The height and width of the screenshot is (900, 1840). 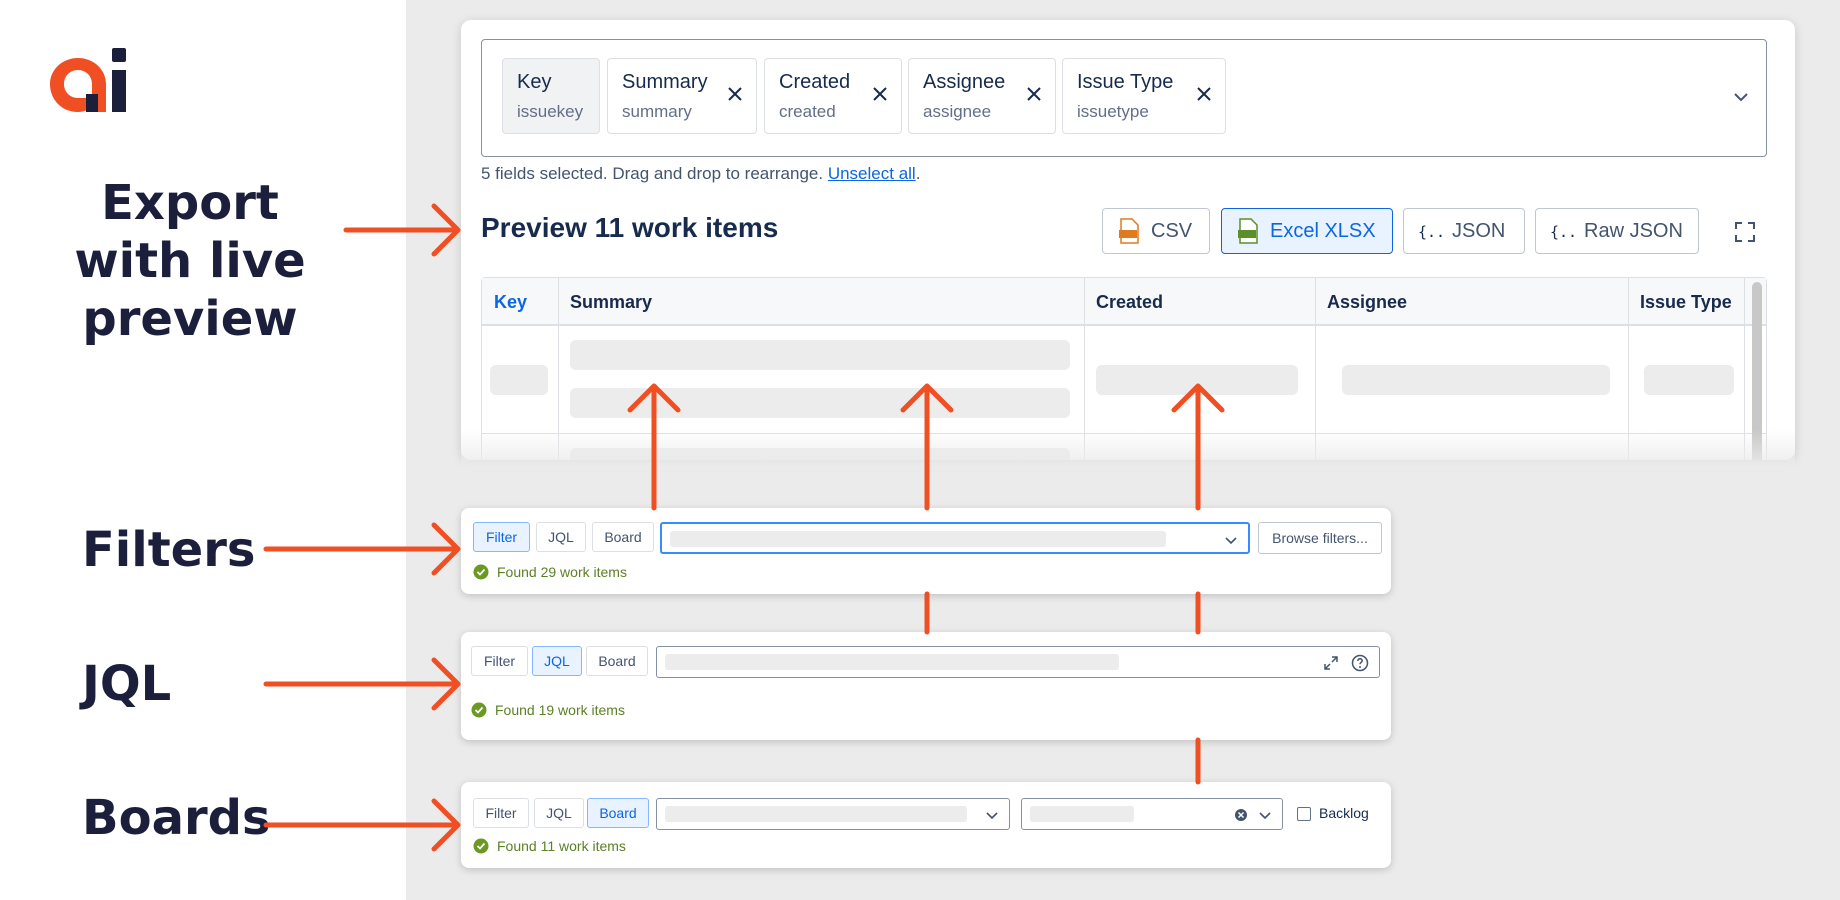 What do you see at coordinates (1304, 814) in the screenshot?
I see `backlog-checkbox` at bounding box center [1304, 814].